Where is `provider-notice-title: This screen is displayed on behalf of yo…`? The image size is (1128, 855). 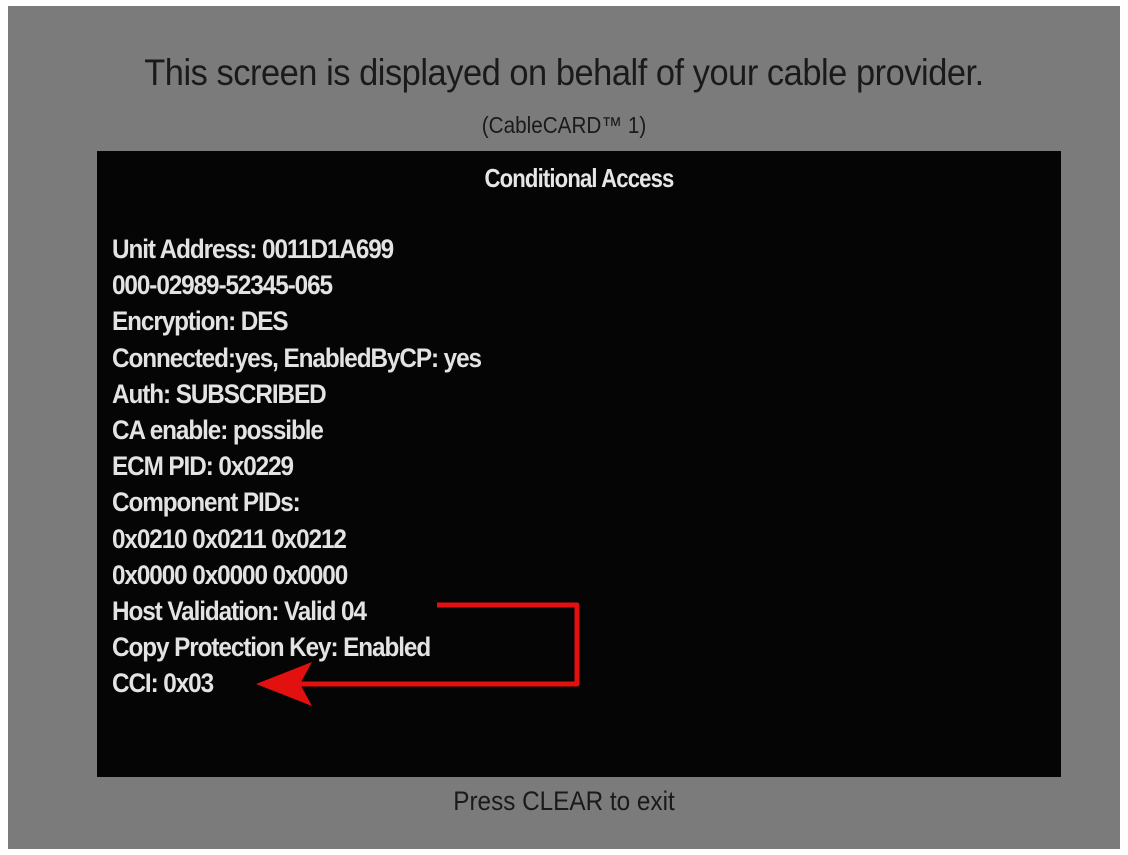 provider-notice-title: This screen is displayed on behalf of yo… is located at coordinates (564, 72).